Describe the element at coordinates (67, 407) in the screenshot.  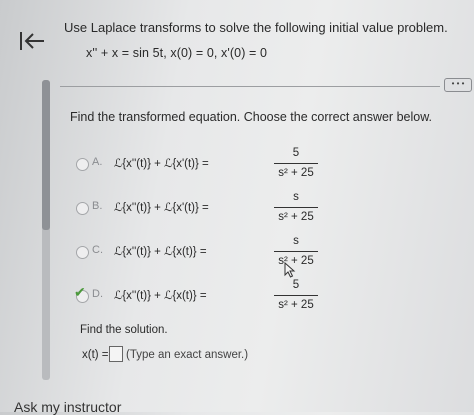
I see `ask-instructor-link: Ask my instructor` at that location.